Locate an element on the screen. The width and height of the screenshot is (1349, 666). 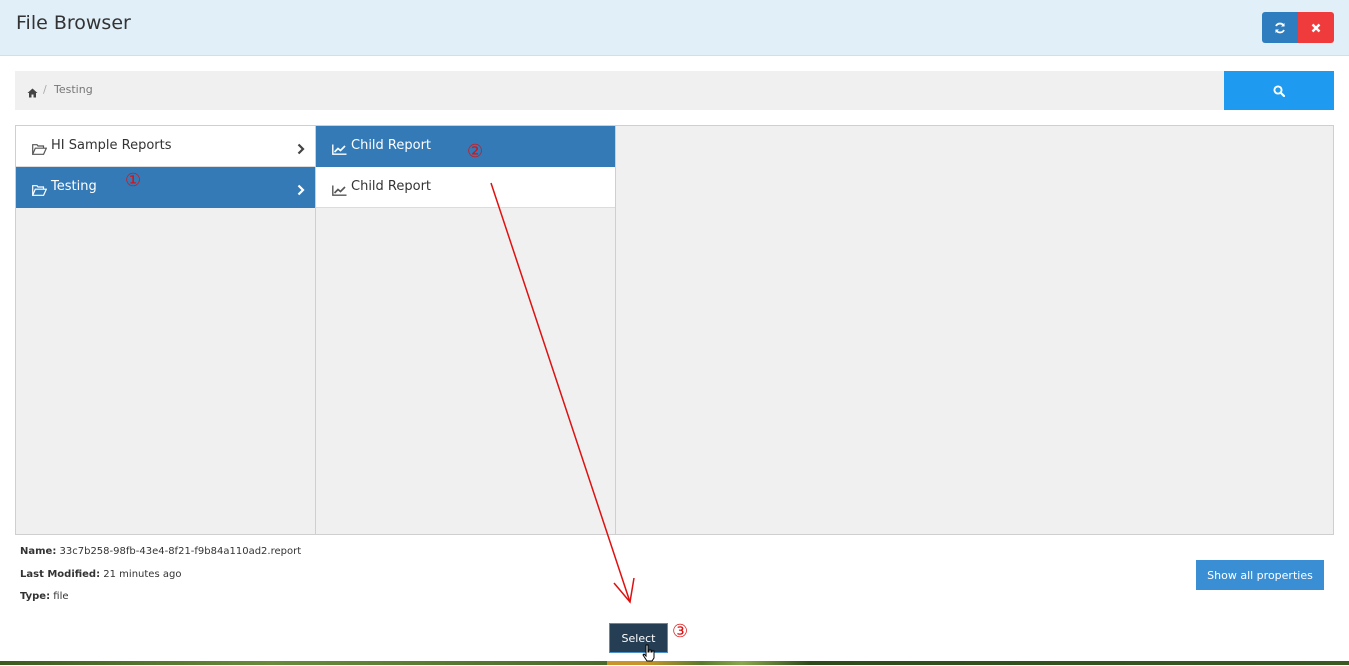
property-label: Last Modified: is located at coordinates (60, 574).